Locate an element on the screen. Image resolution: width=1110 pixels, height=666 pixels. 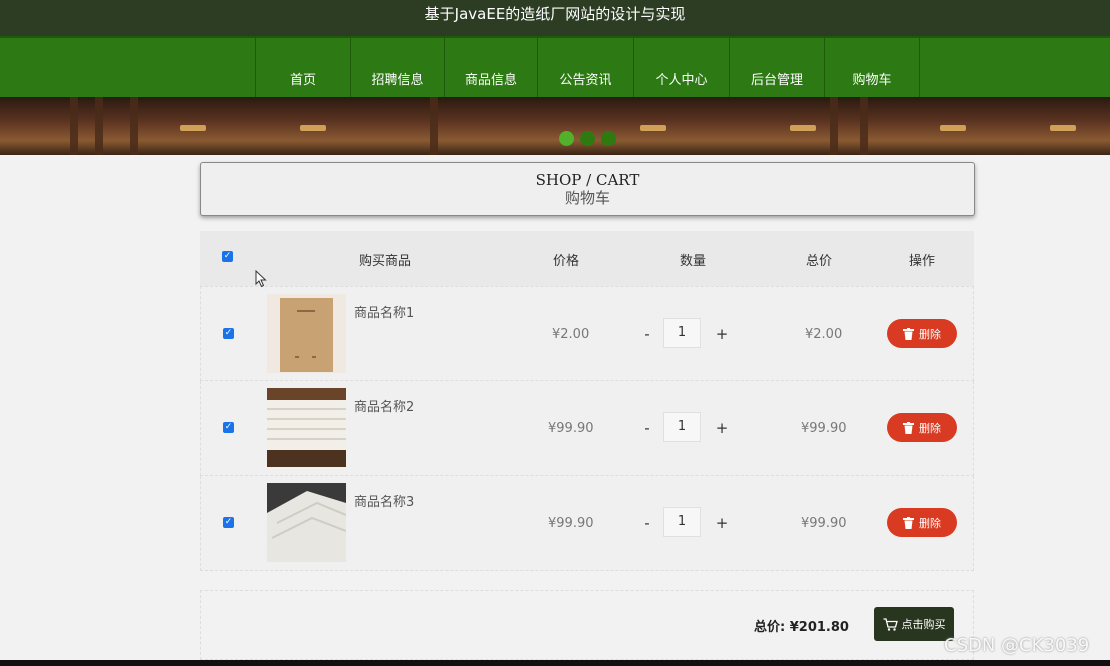
page-title-box: SHOP / CART 购物车 is located at coordinates (587, 189).